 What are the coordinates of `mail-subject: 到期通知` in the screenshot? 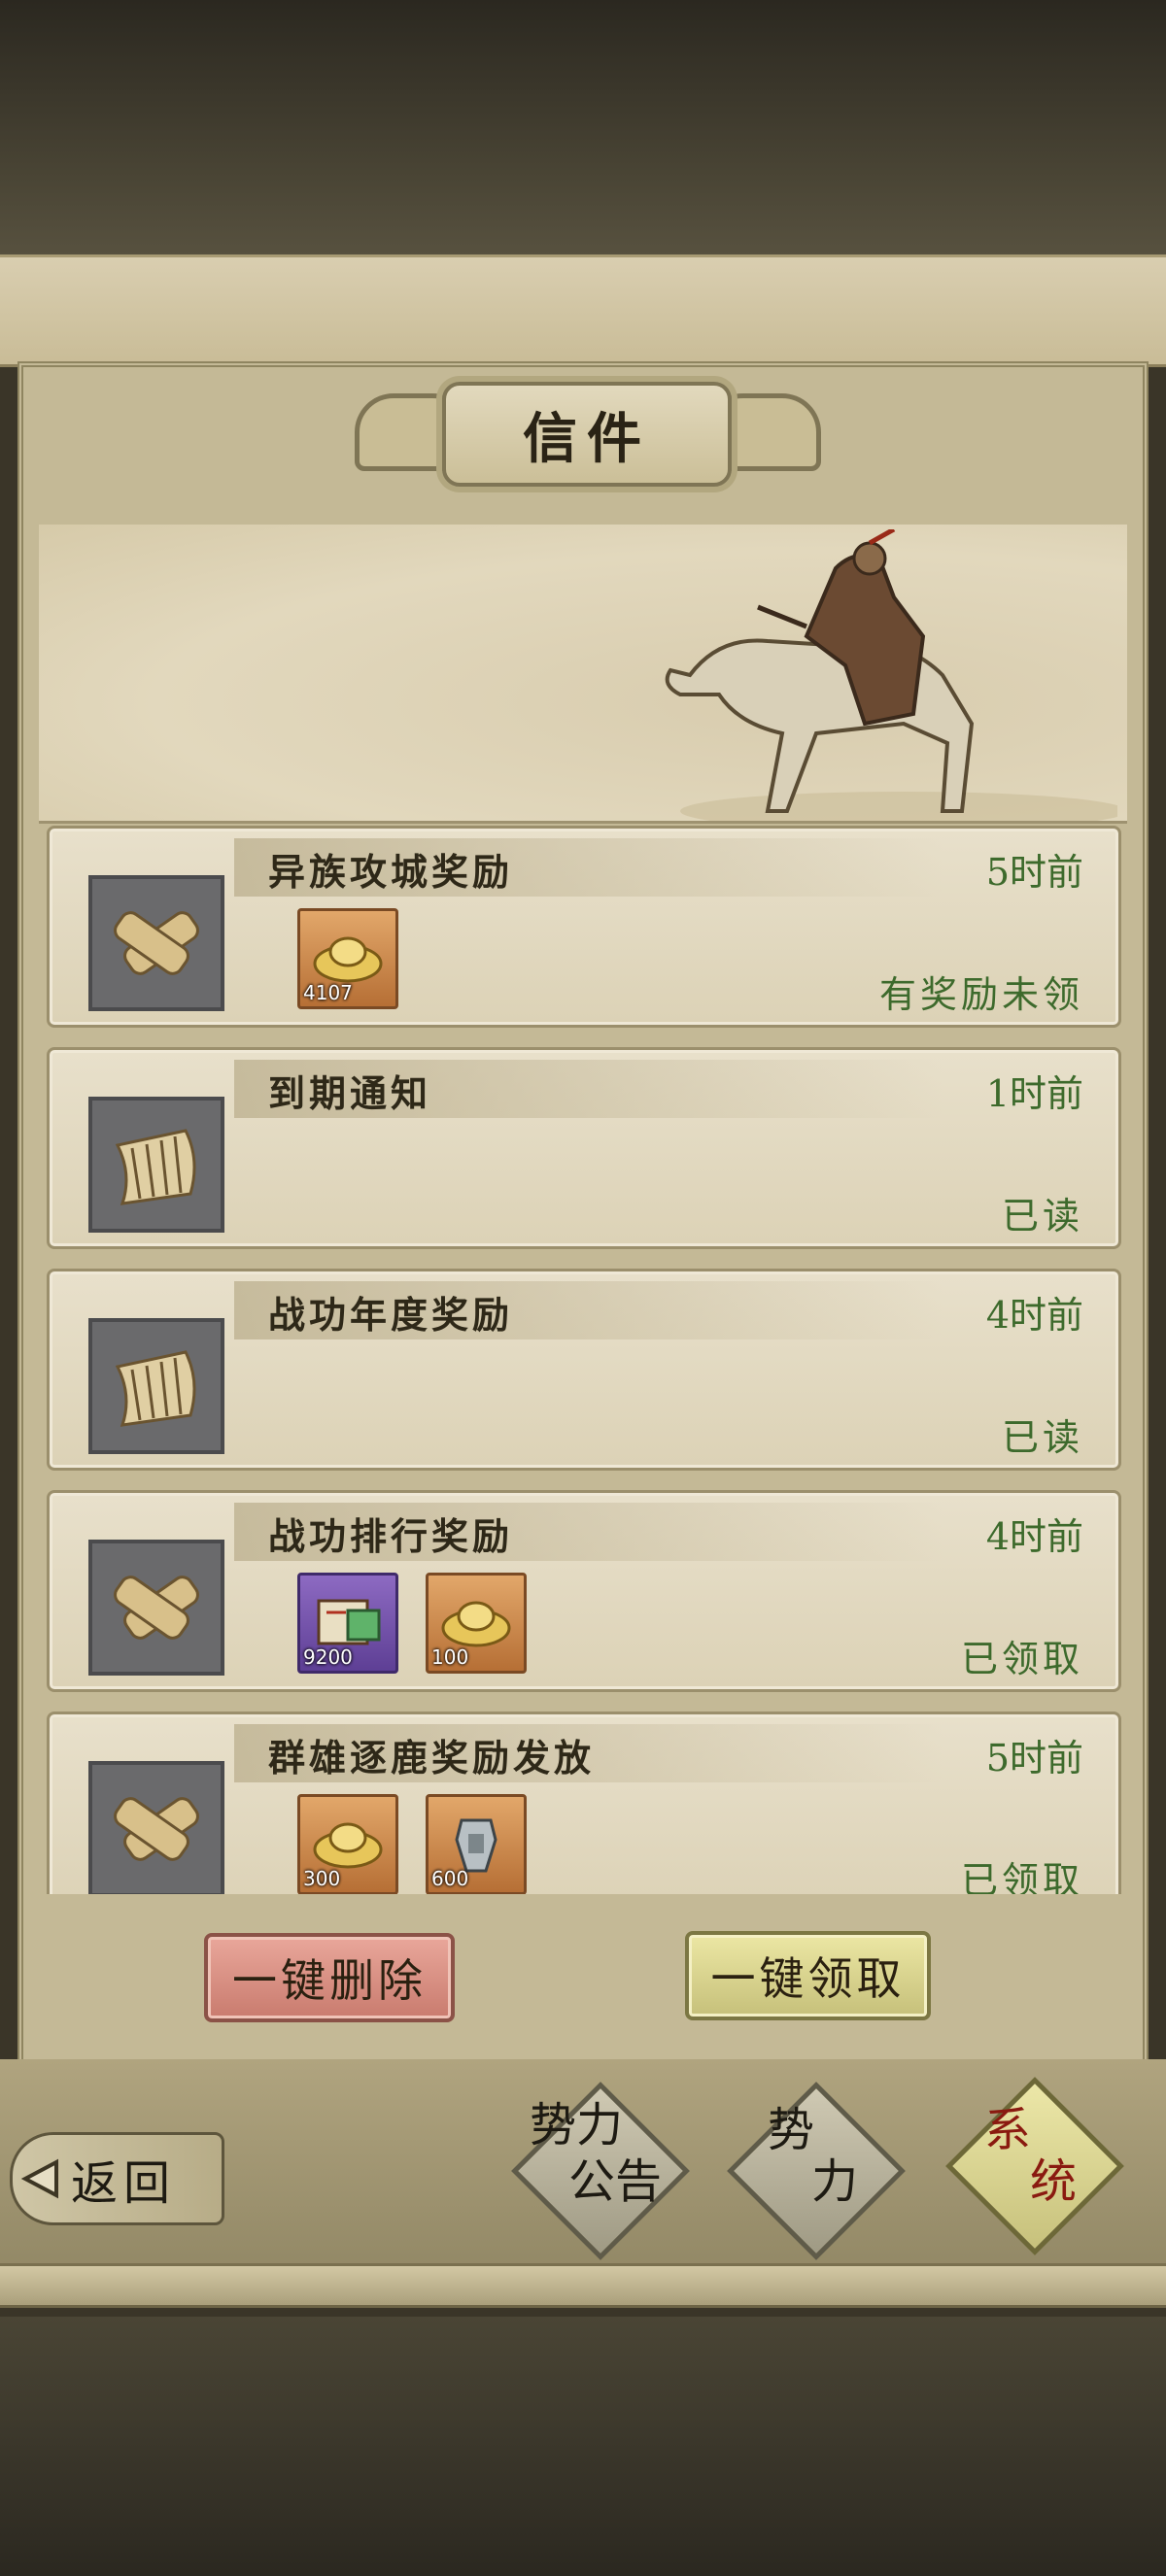 It's located at (350, 1093).